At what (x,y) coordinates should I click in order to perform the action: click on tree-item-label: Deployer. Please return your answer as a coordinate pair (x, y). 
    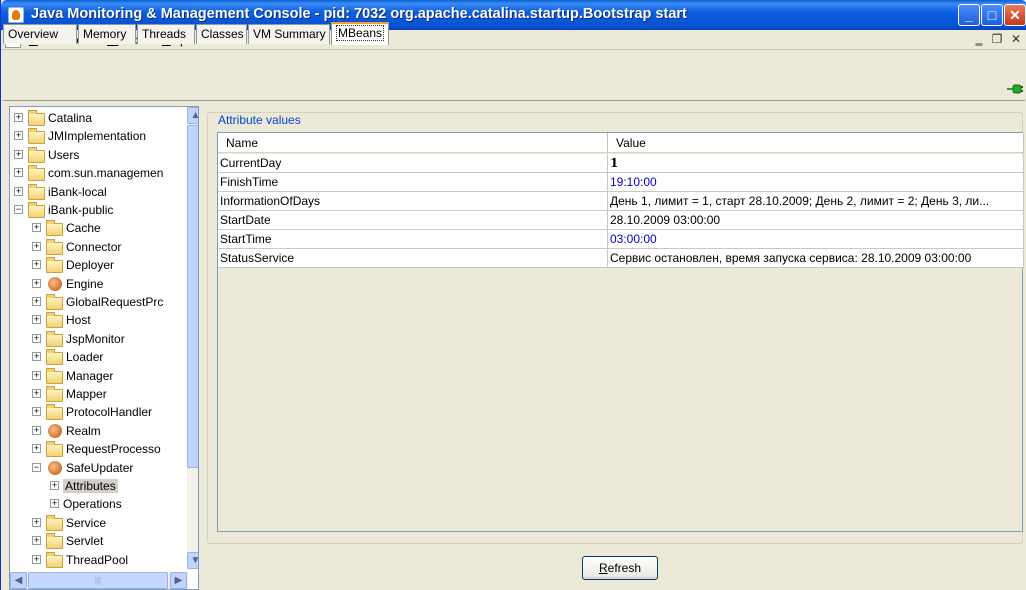
    Looking at the image, I should click on (90, 265).